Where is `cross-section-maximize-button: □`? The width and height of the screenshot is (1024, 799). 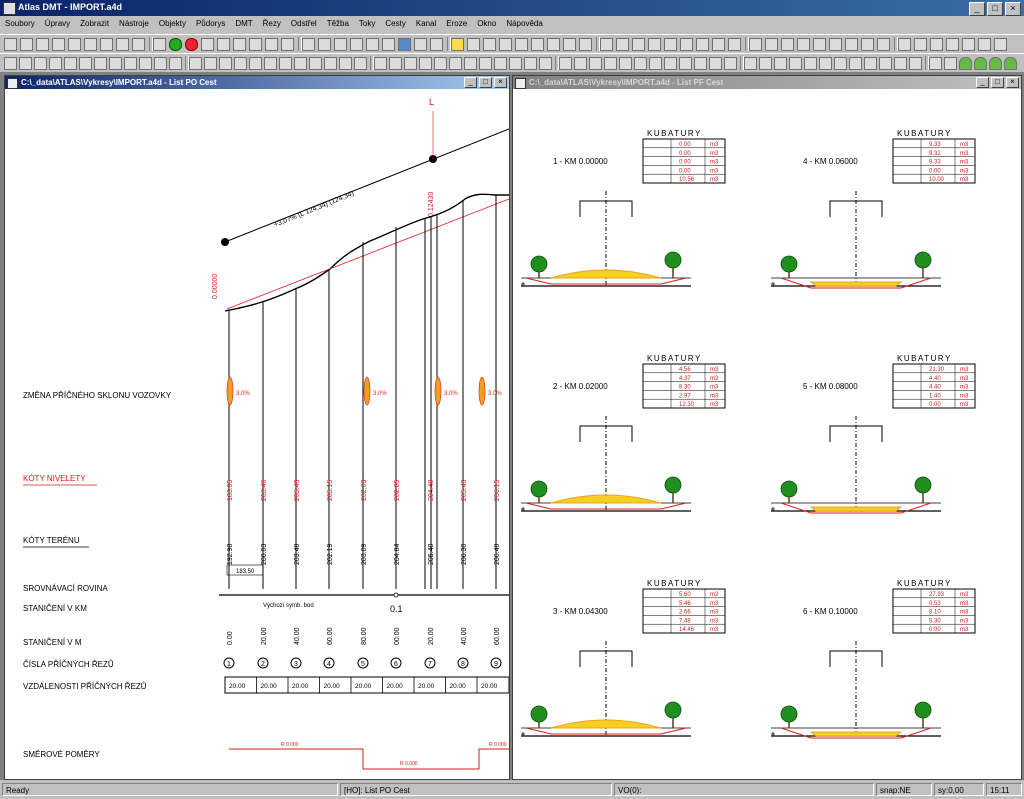 cross-section-maximize-button: □ is located at coordinates (997, 82).